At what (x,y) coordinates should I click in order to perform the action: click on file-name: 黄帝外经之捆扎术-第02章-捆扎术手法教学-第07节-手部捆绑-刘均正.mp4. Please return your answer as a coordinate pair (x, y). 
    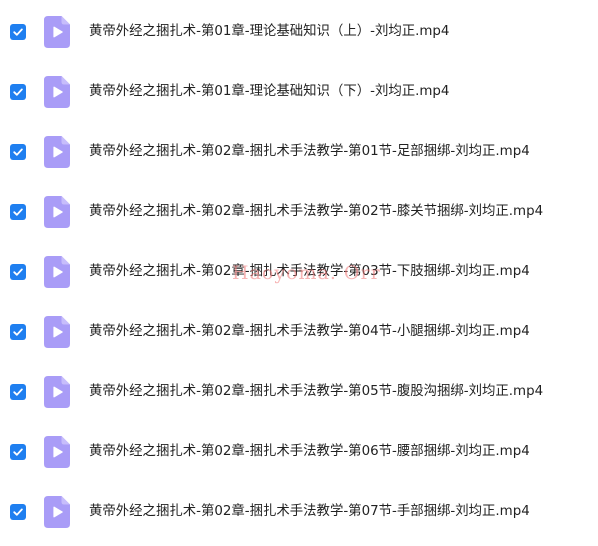
    Looking at the image, I should click on (309, 512).